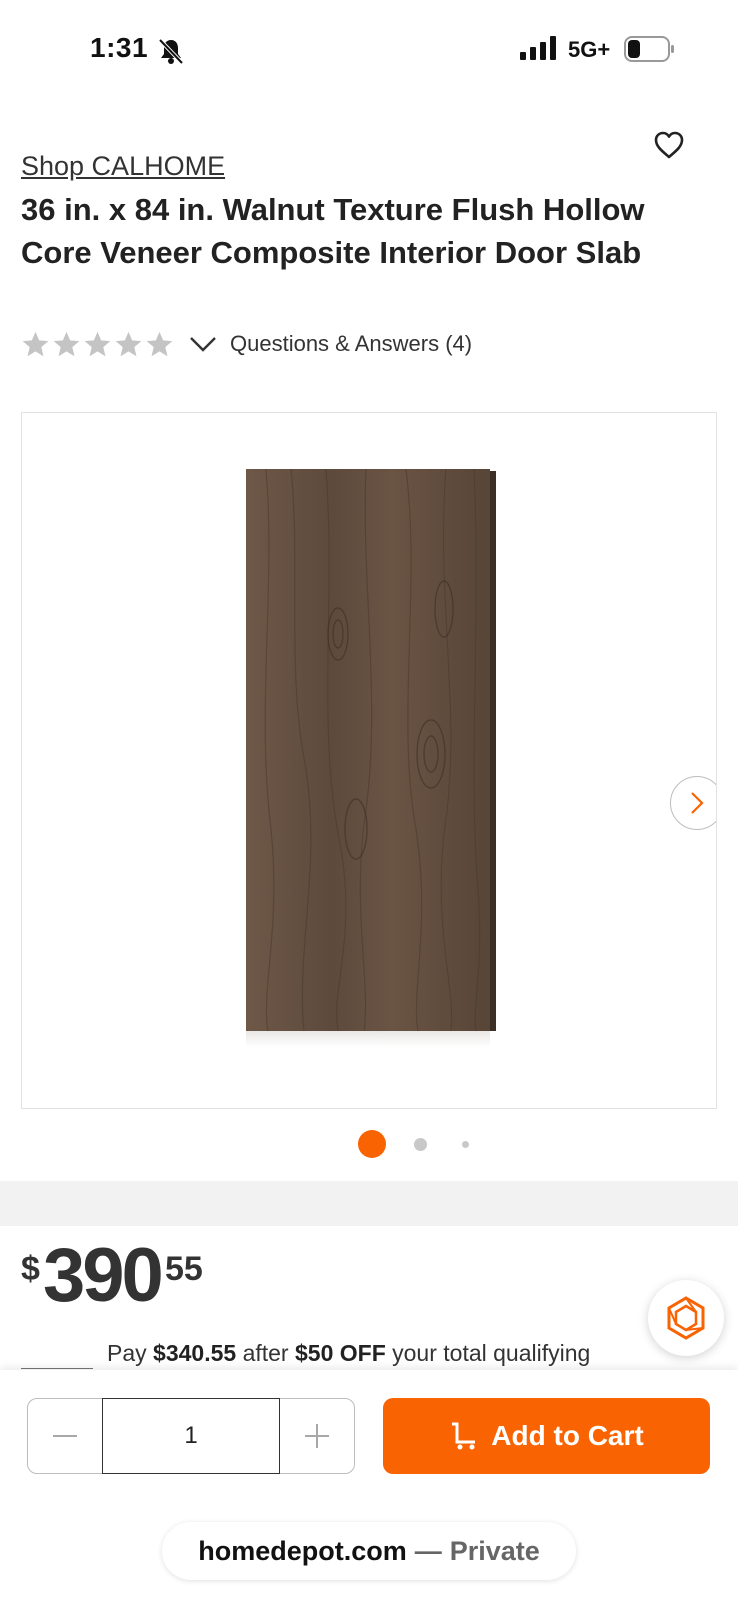  Describe the element at coordinates (171, 51) in the screenshot. I see `bell-slash-icon` at that location.